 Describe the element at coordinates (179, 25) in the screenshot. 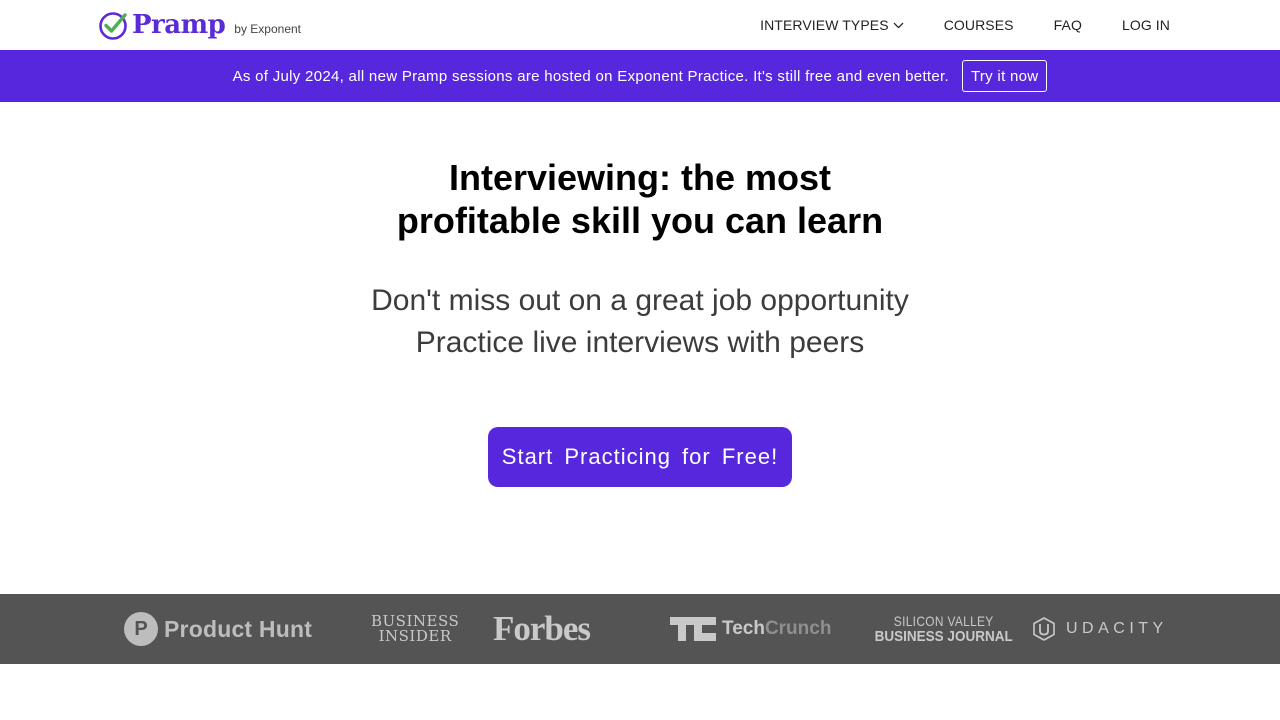

I see `logo-wordmark: Pramp` at that location.